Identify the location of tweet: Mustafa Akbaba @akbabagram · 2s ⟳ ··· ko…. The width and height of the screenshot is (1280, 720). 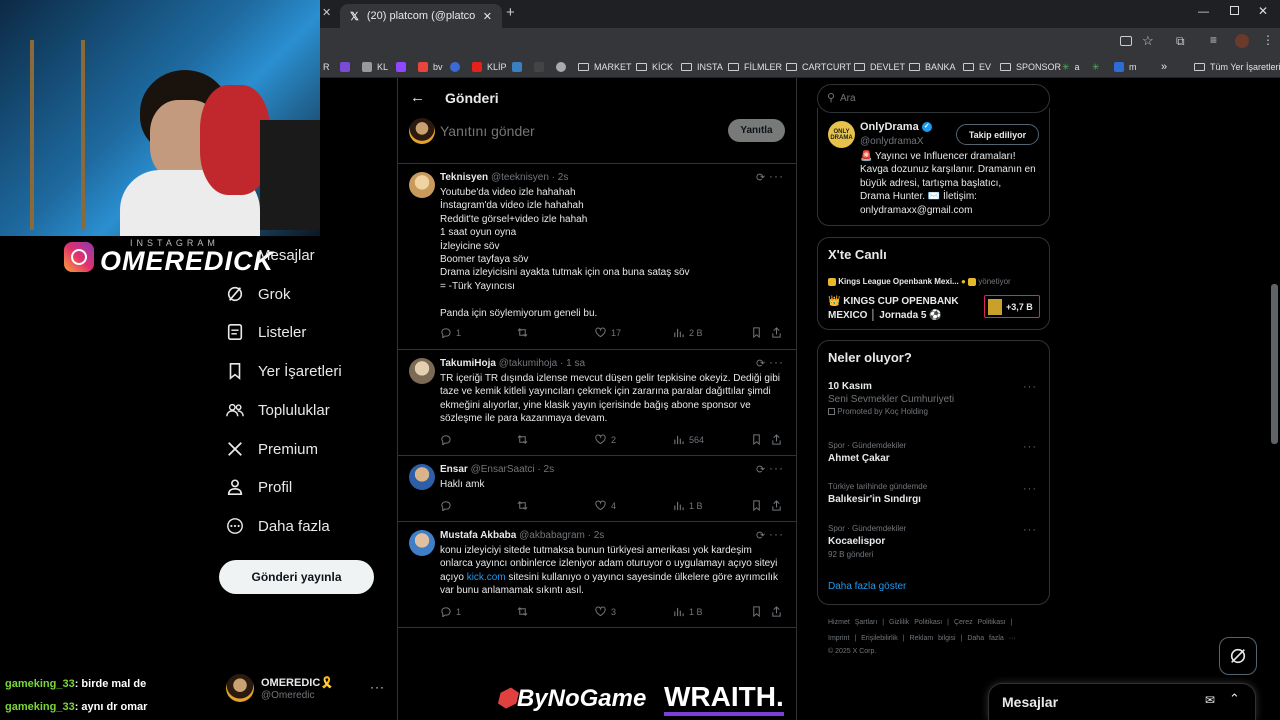
(597, 575).